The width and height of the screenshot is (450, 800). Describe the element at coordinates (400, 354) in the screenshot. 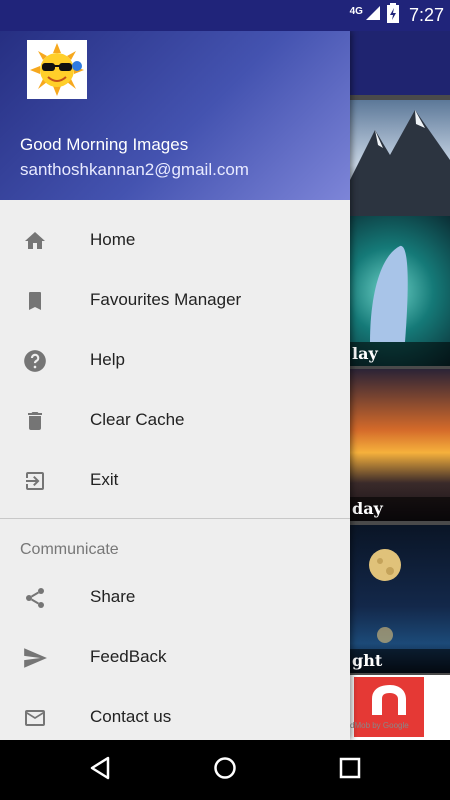

I see `card-caption: lay` at that location.